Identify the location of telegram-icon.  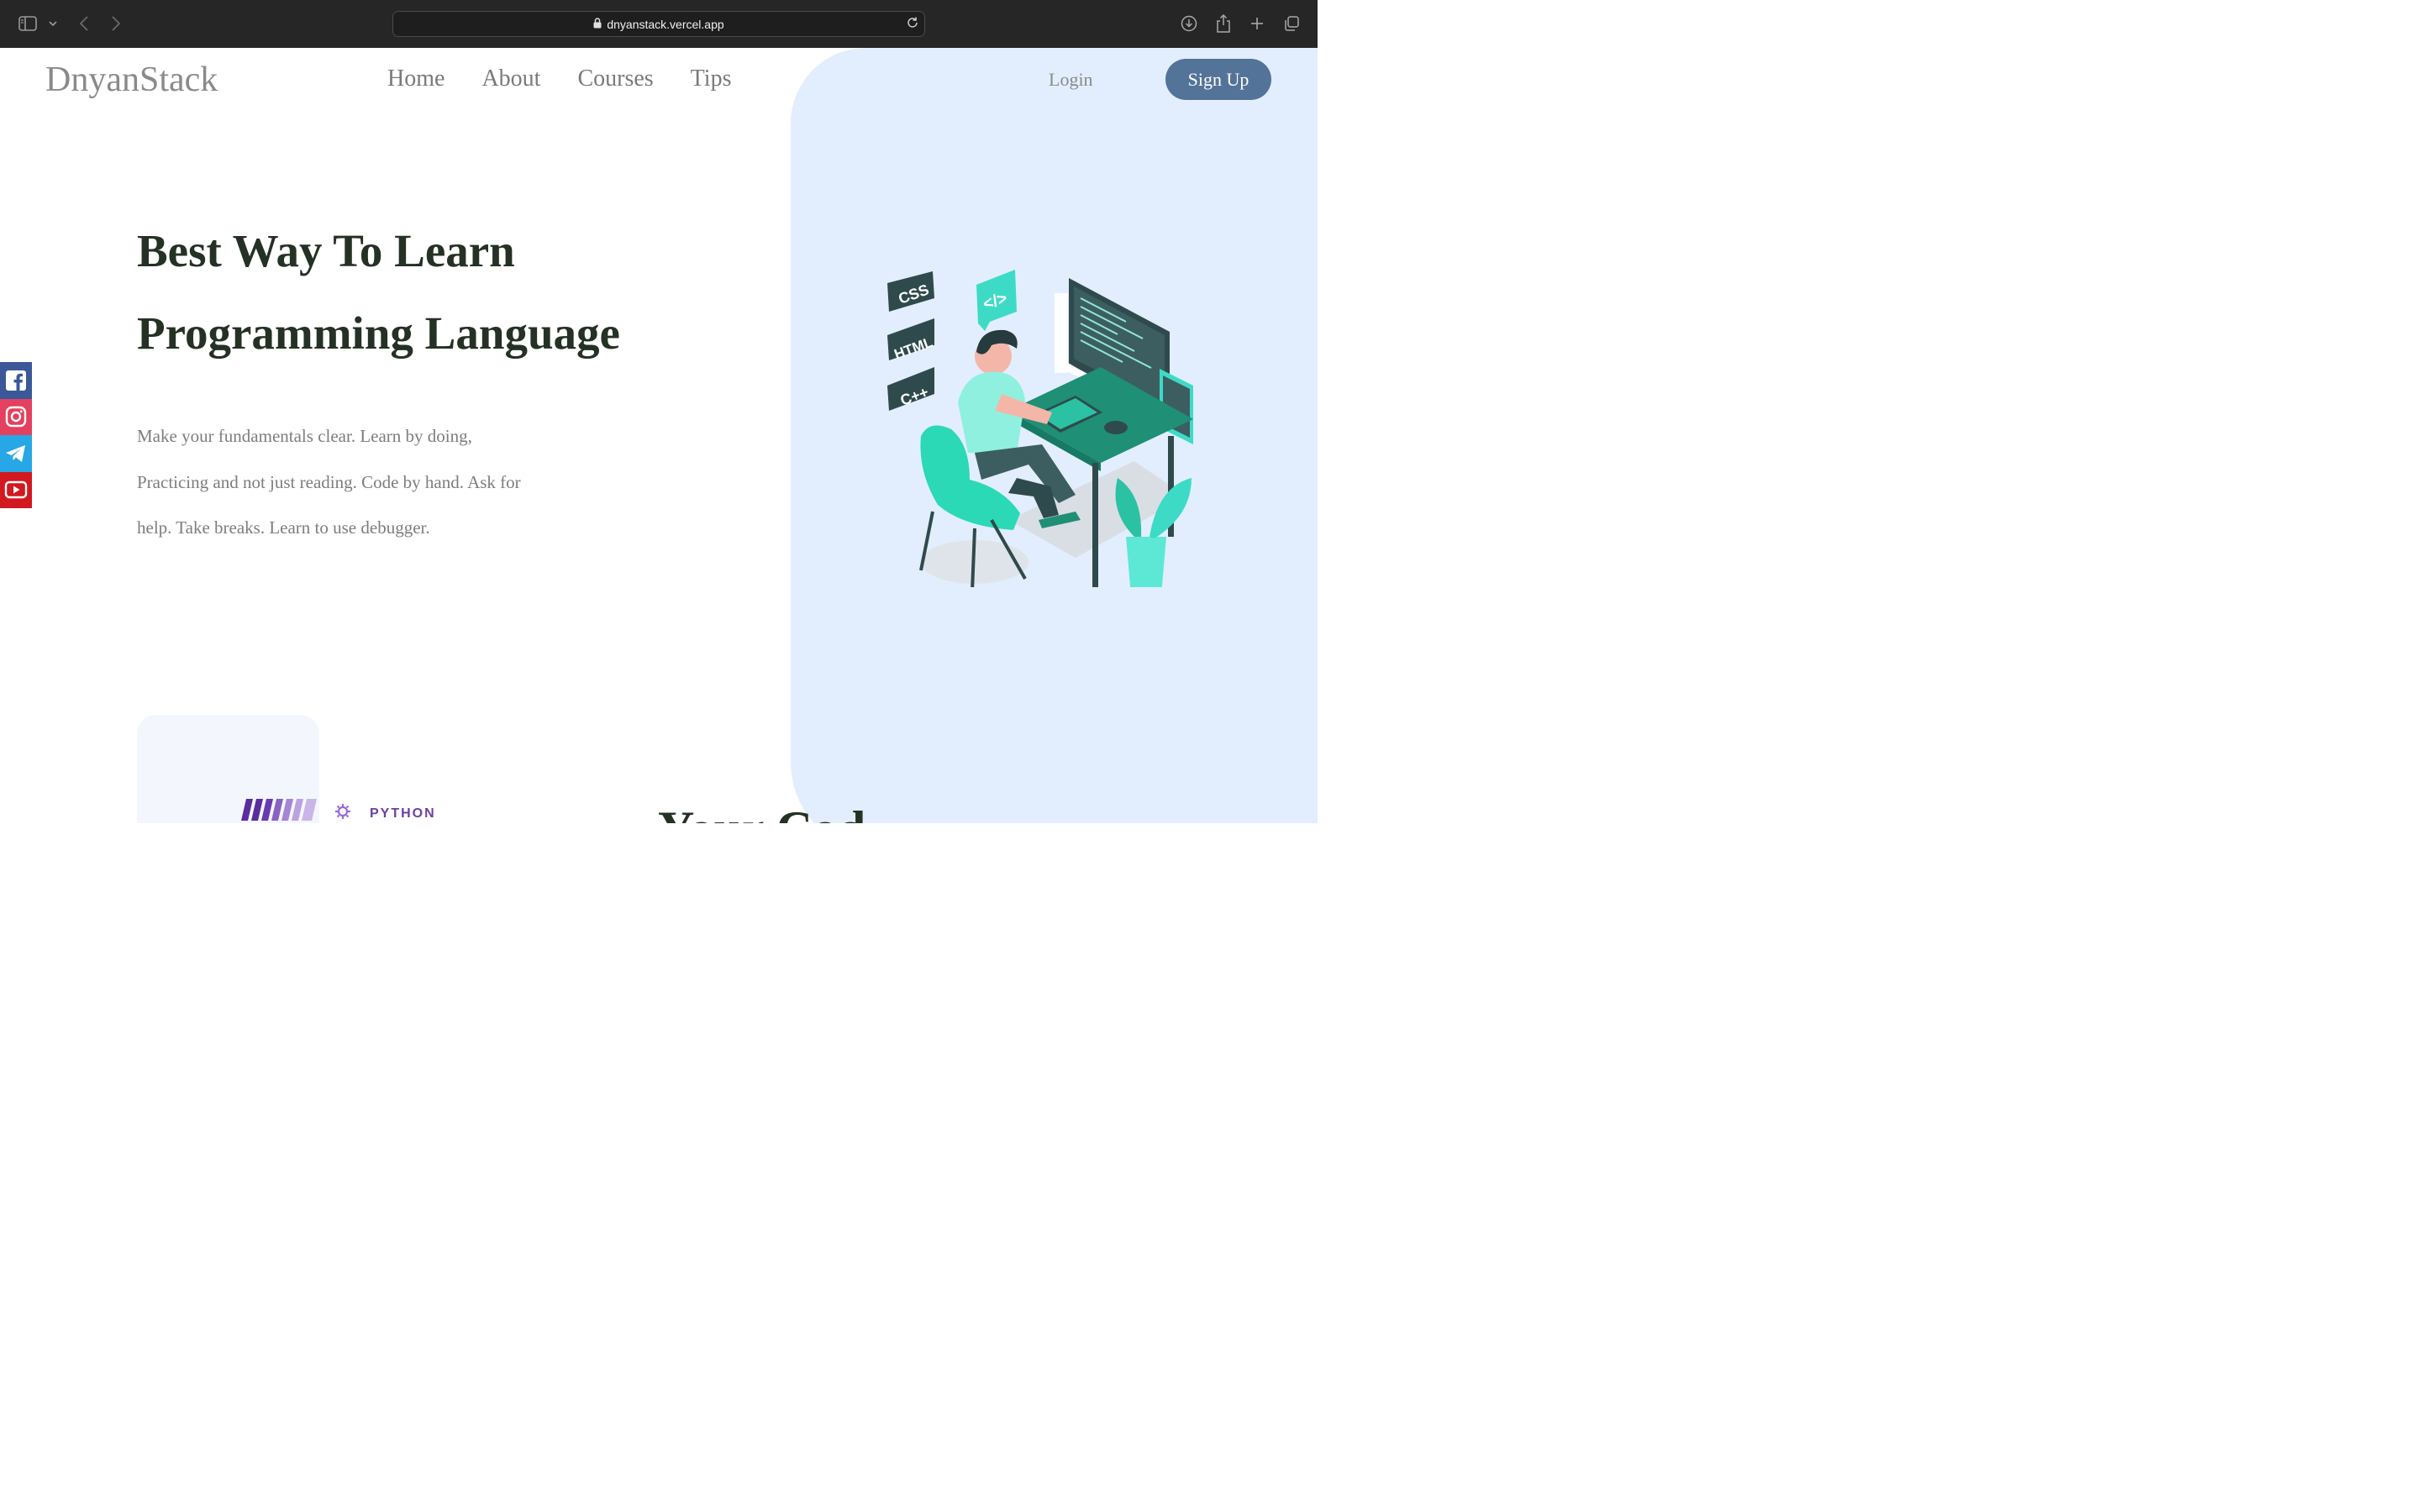
(16, 453).